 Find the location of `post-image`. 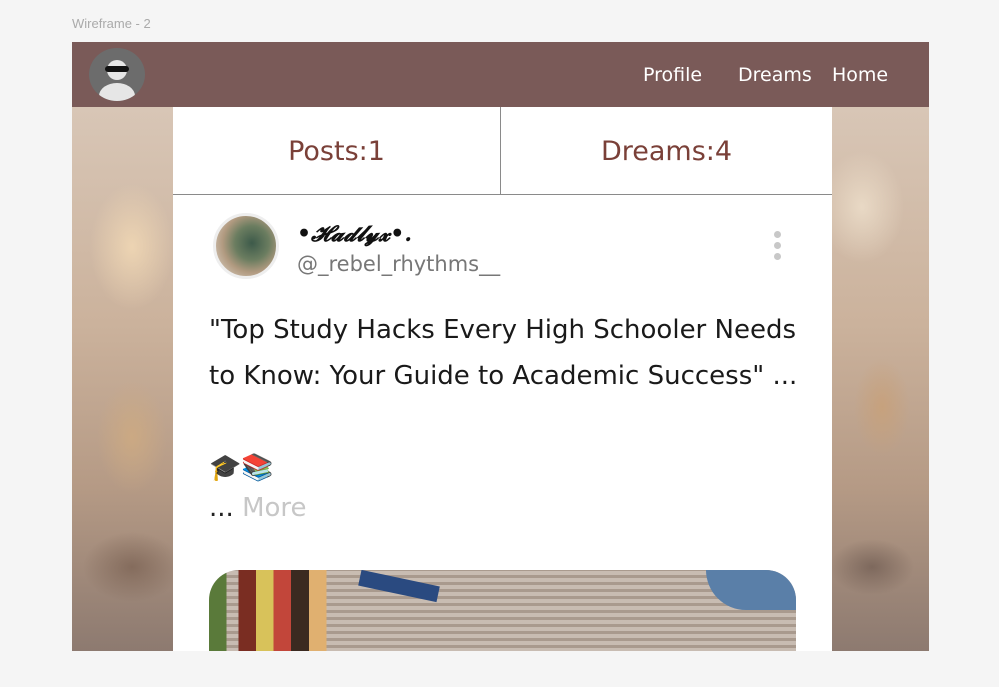

post-image is located at coordinates (502, 610).